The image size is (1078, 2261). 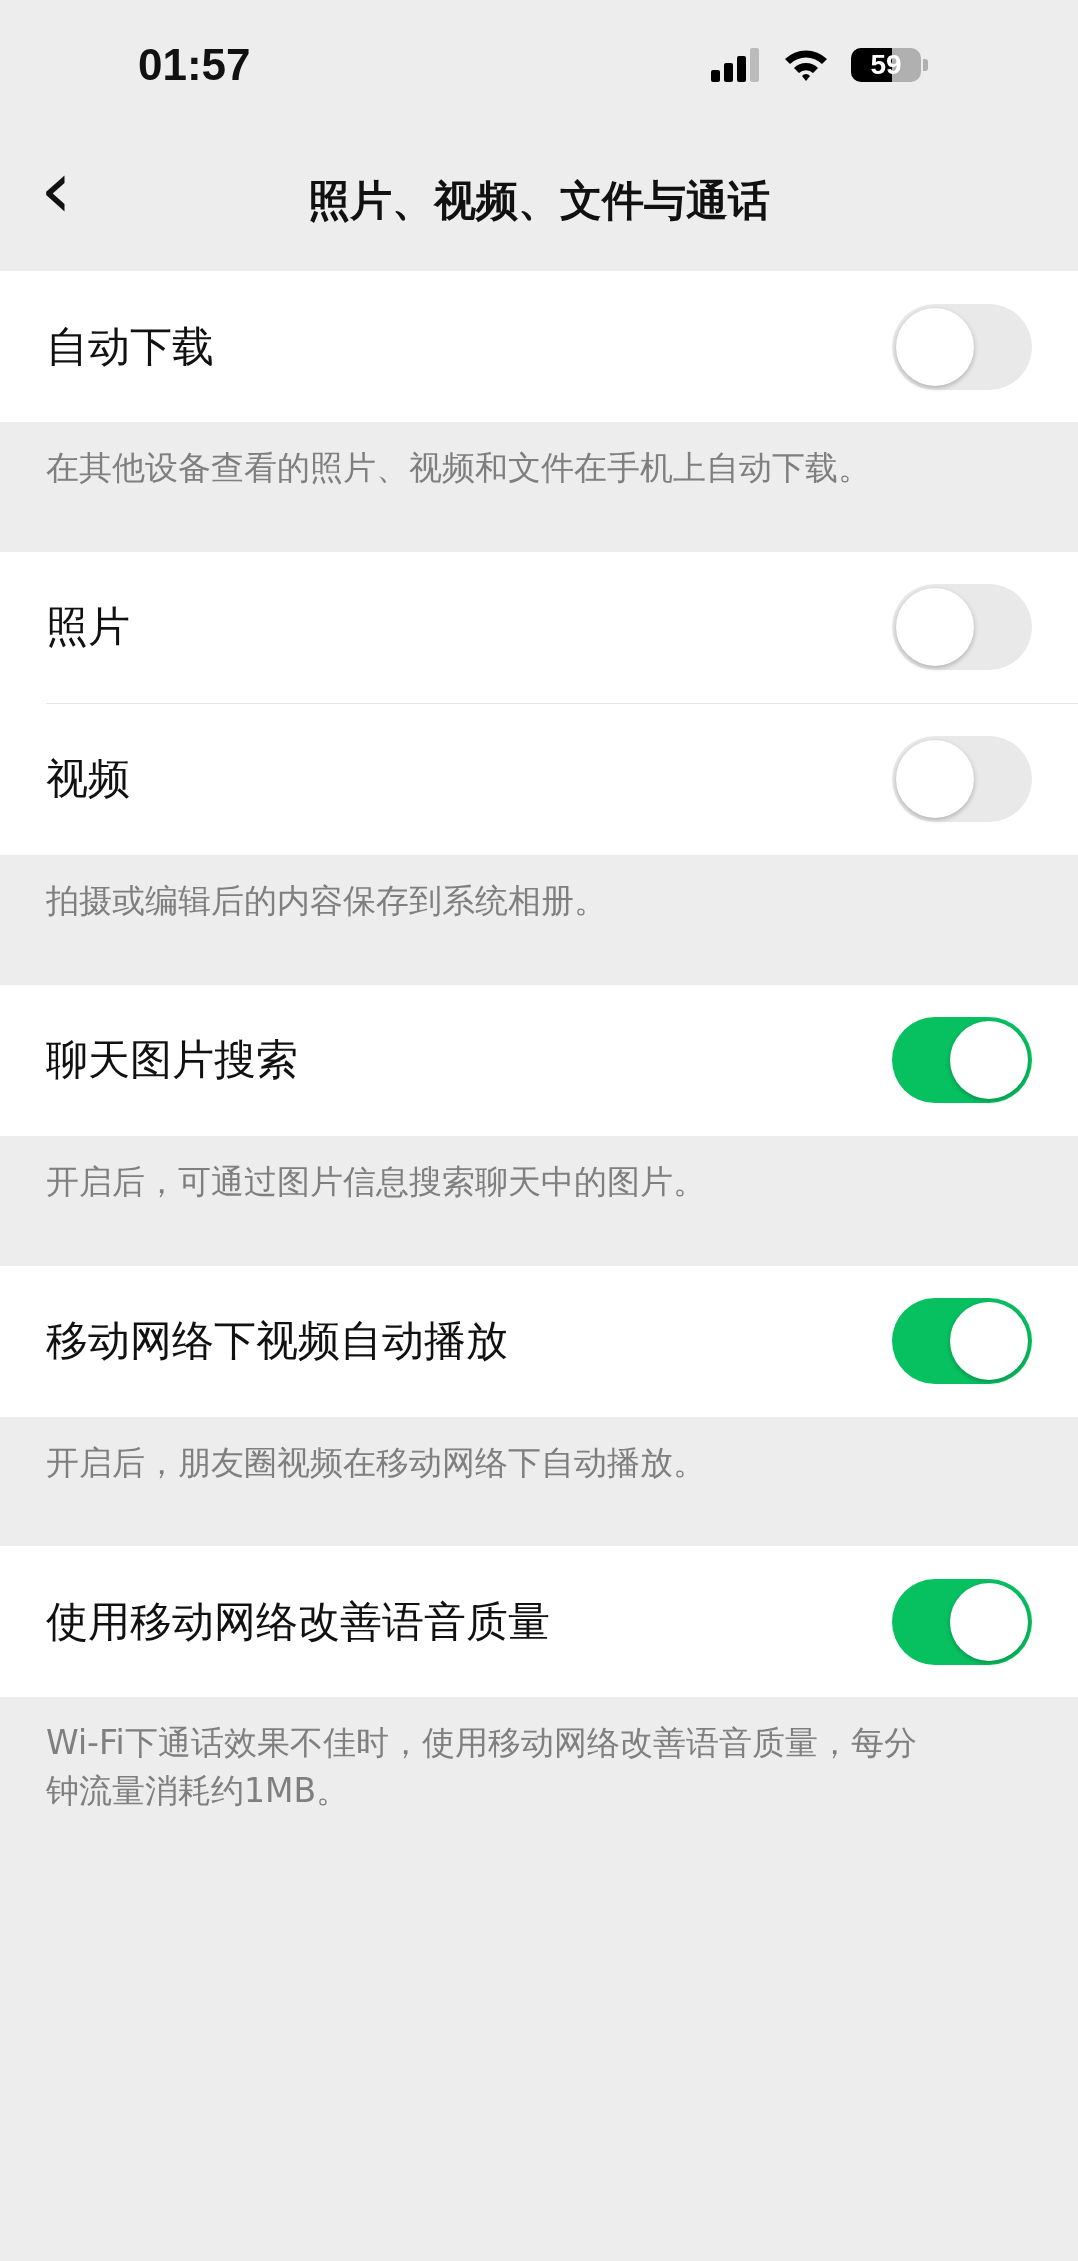 I want to click on section-footnote: 在其他设备查看的照片、视频和文件在手机上自动下载。, so click(x=458, y=468).